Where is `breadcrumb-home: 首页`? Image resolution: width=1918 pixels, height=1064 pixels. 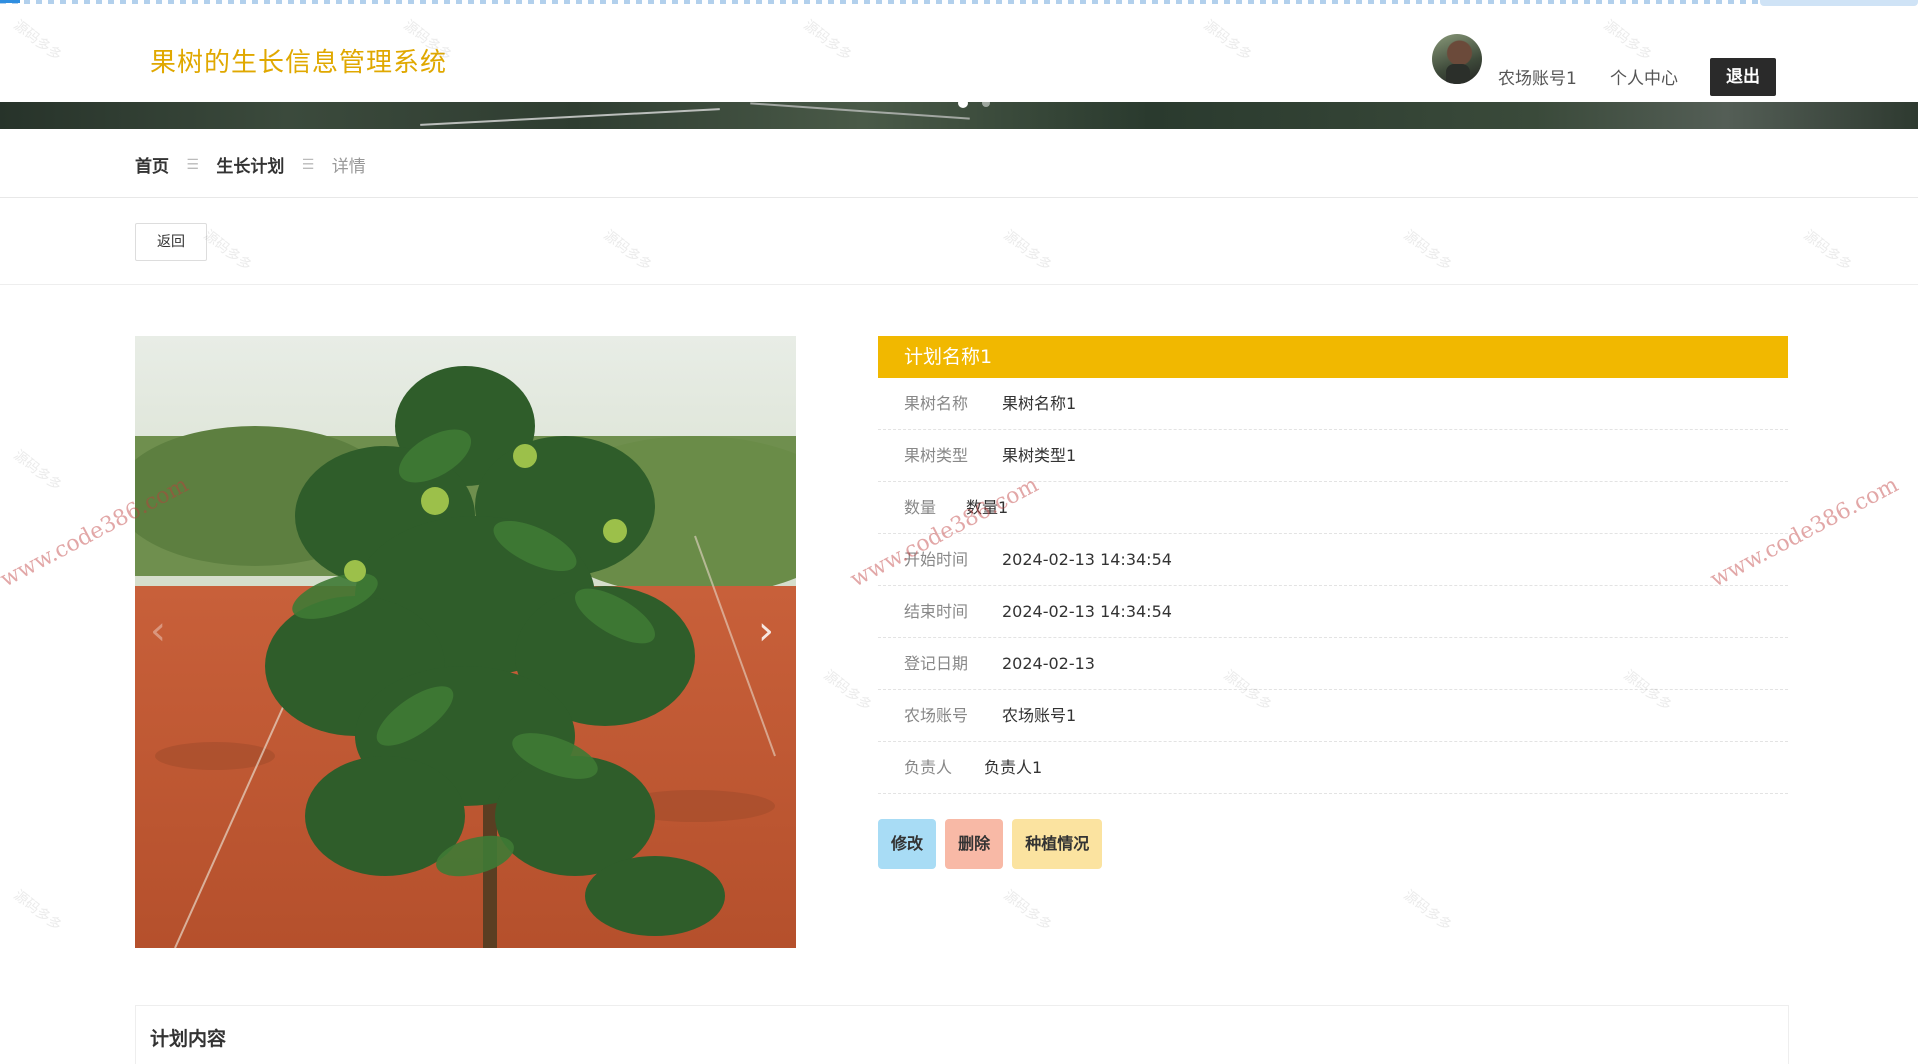 breadcrumb-home: 首页 is located at coordinates (152, 164).